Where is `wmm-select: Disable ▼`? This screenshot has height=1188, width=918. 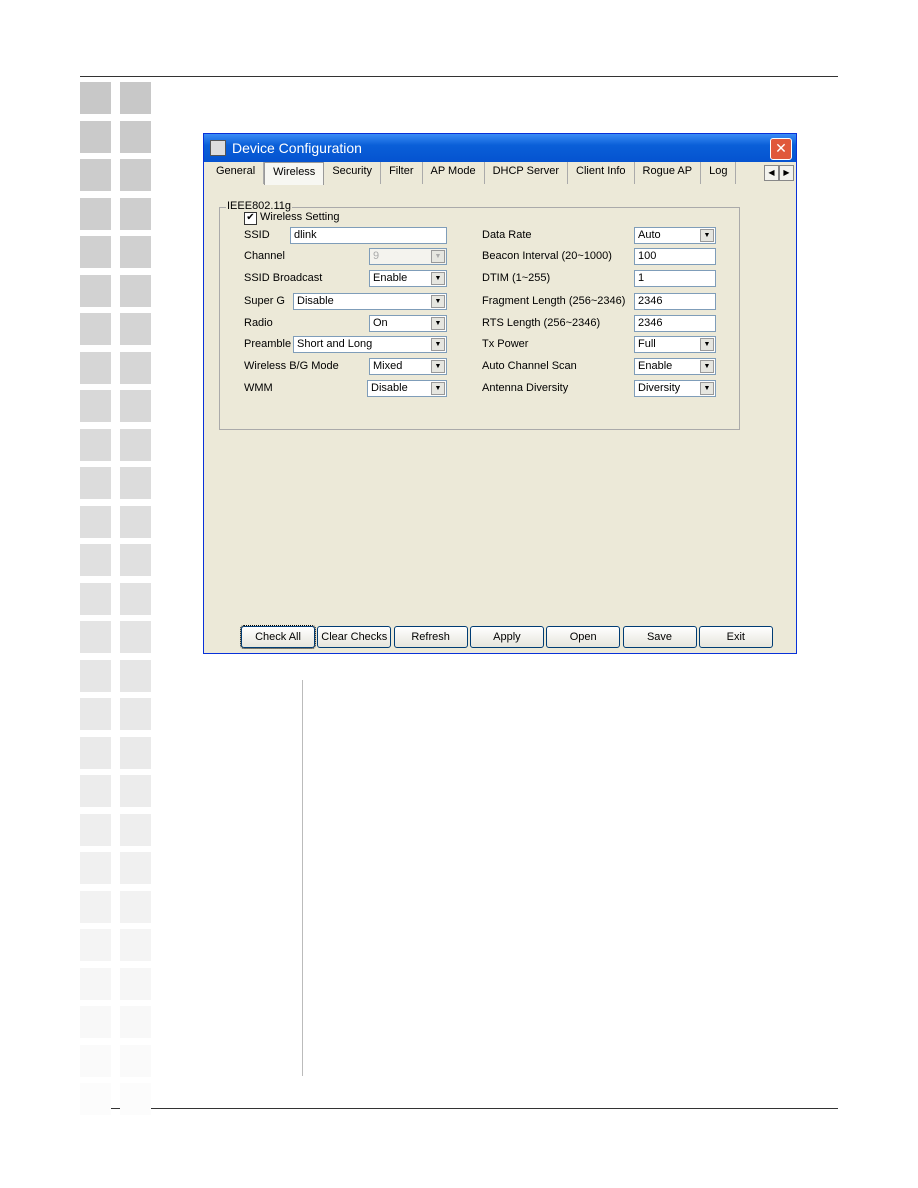 wmm-select: Disable ▼ is located at coordinates (407, 388).